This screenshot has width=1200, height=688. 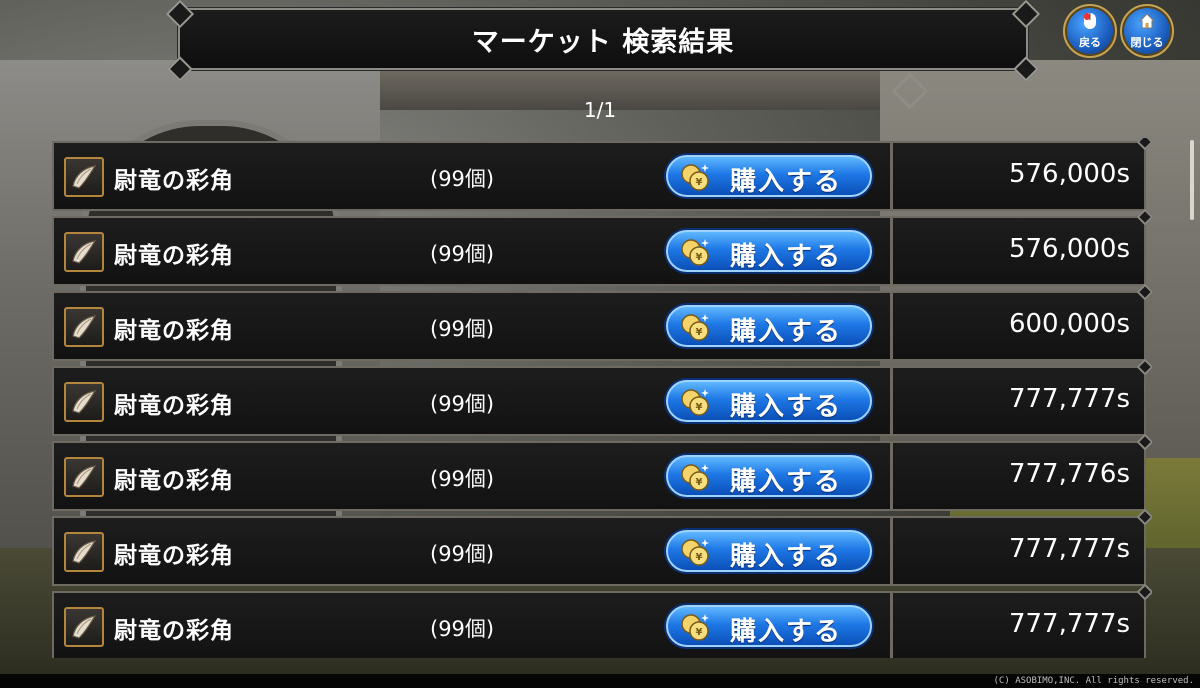 I want to click on title-bar: マーケット 検索結果, so click(x=603, y=44).